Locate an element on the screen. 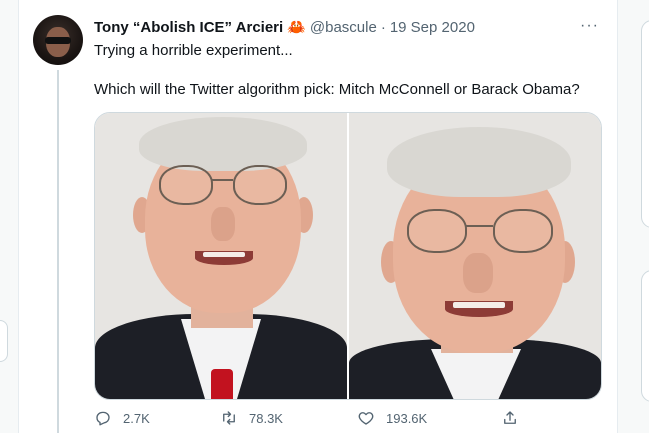 This screenshot has height=433, width=649. user-handle: @bascule is located at coordinates (343, 27).